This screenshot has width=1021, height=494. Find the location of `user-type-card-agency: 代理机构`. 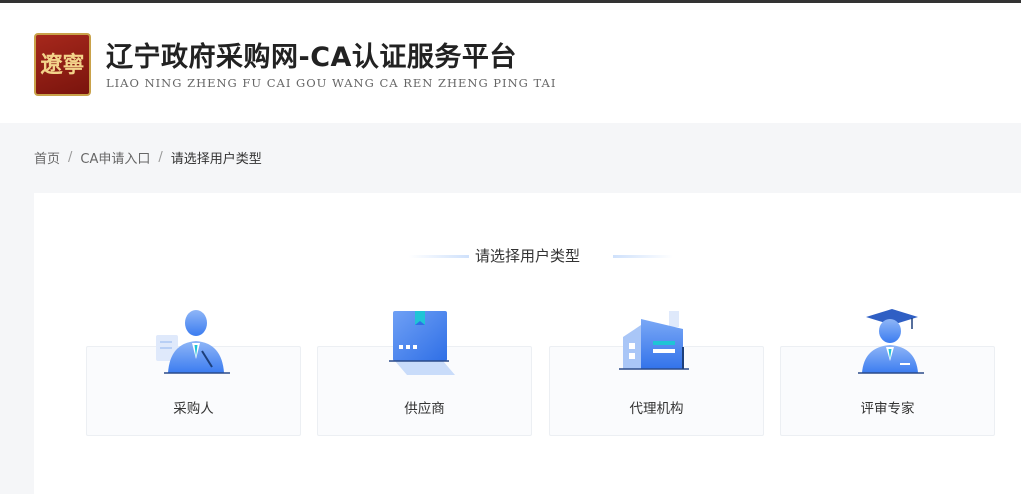

user-type-card-agency: 代理机构 is located at coordinates (656, 373).